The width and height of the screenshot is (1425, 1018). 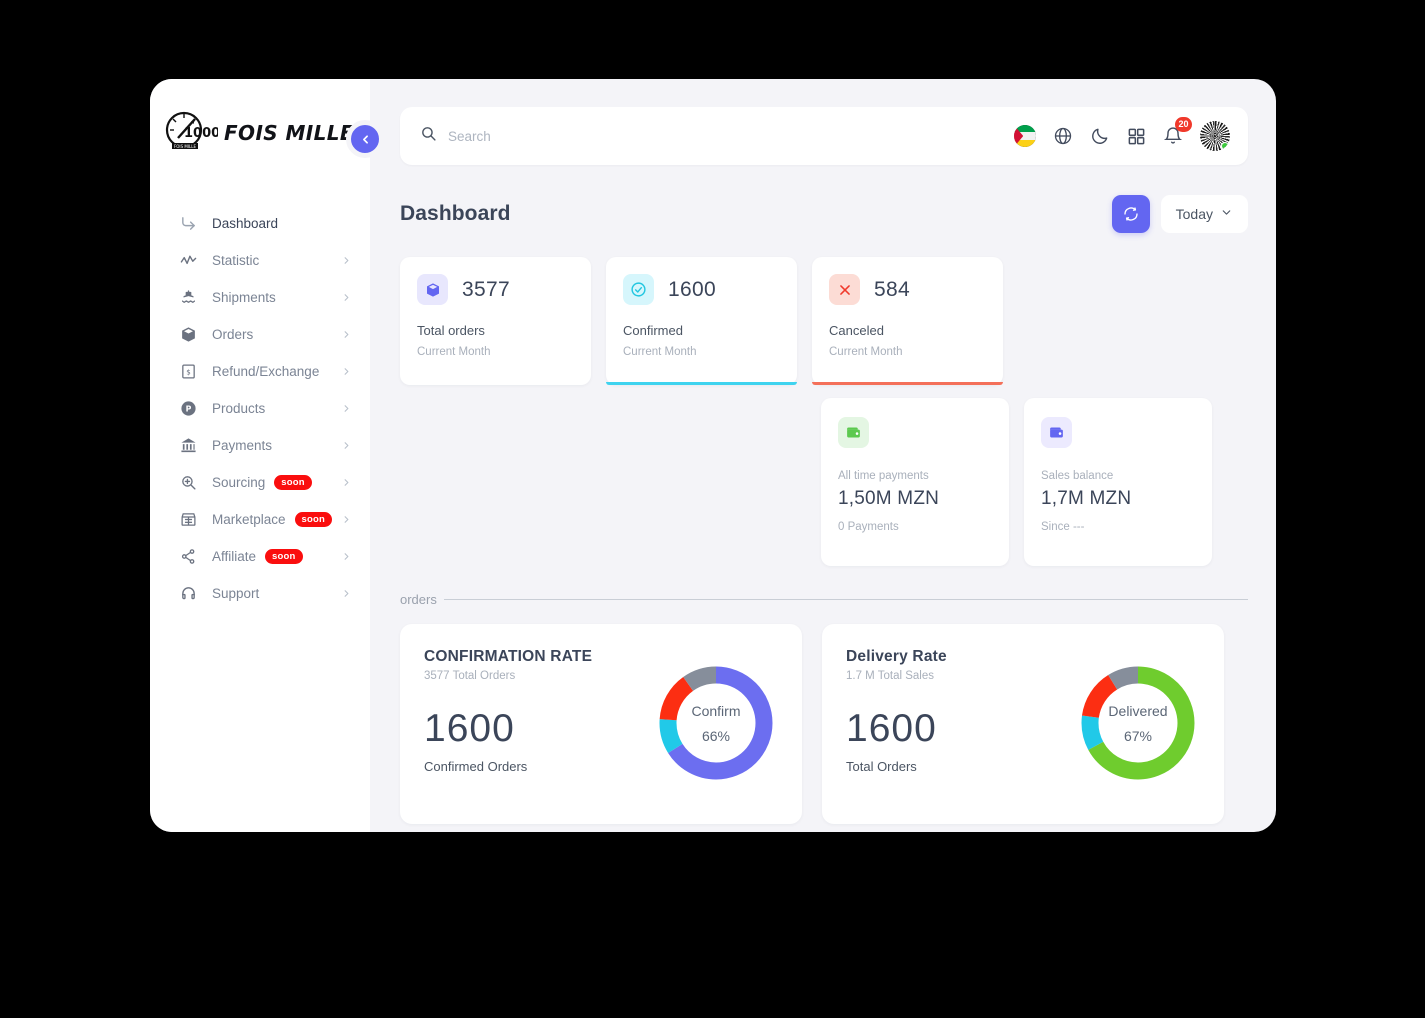 What do you see at coordinates (260, 371) in the screenshot?
I see `sidebar-item-refund-exchange: $ Refund/Exchange` at bounding box center [260, 371].